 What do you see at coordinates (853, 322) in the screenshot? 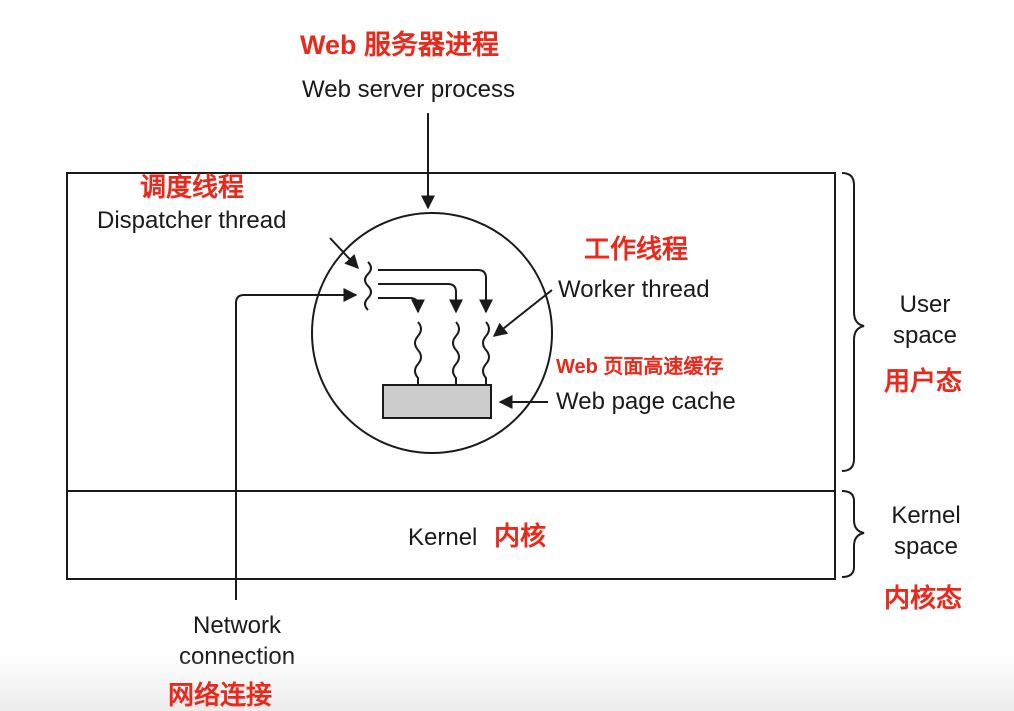
I see `user-space-brace` at bounding box center [853, 322].